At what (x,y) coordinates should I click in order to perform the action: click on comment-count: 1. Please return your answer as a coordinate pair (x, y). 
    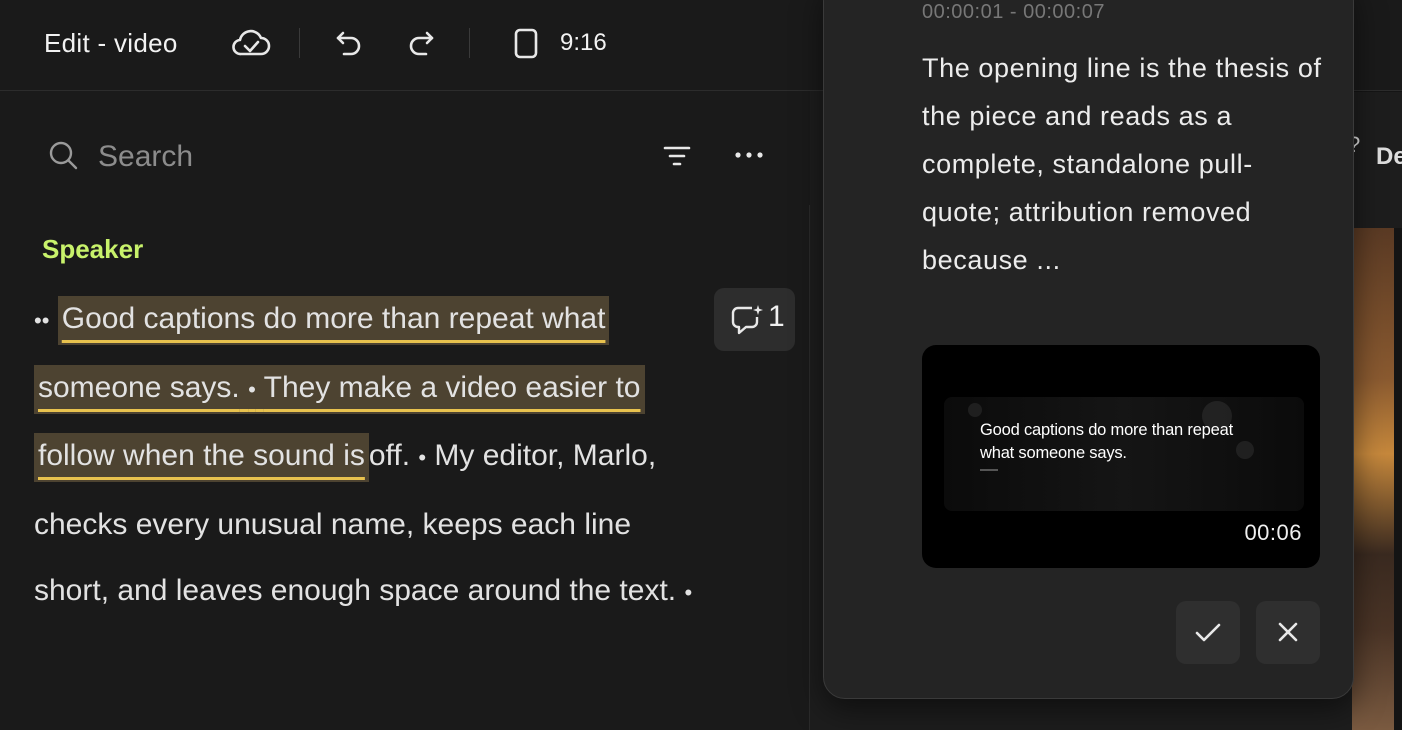
    Looking at the image, I should click on (776, 316).